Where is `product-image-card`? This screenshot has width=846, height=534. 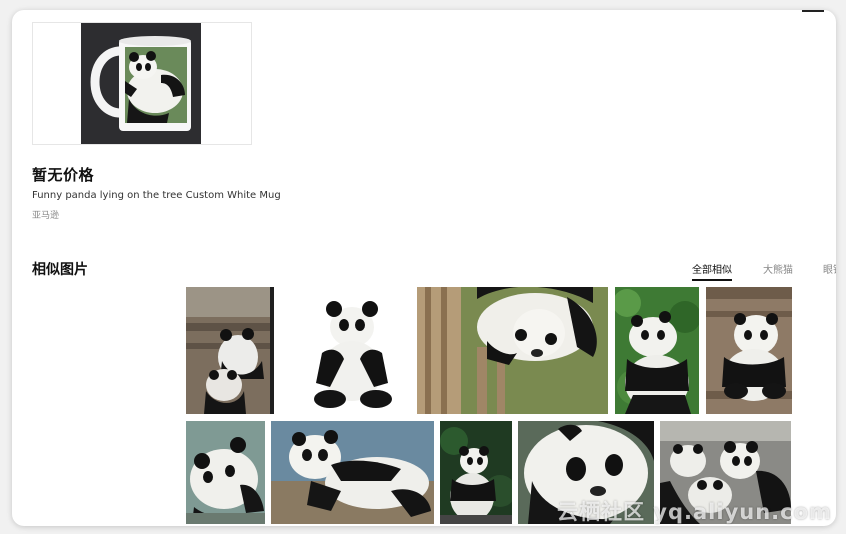 product-image-card is located at coordinates (142, 83).